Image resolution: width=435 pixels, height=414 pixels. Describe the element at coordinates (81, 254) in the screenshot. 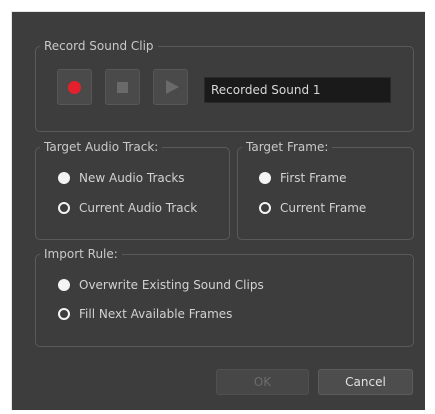

I see `import-rule-legend: Import Rule:` at that location.